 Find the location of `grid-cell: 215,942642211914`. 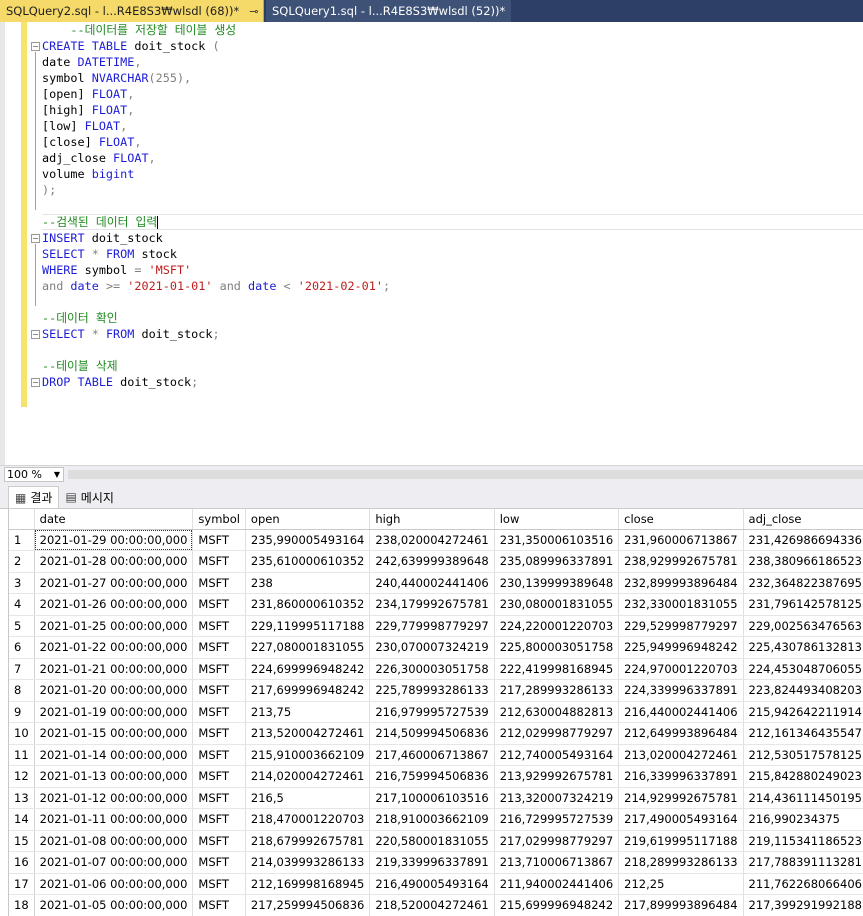

grid-cell: 215,942642211914 is located at coordinates (803, 712).